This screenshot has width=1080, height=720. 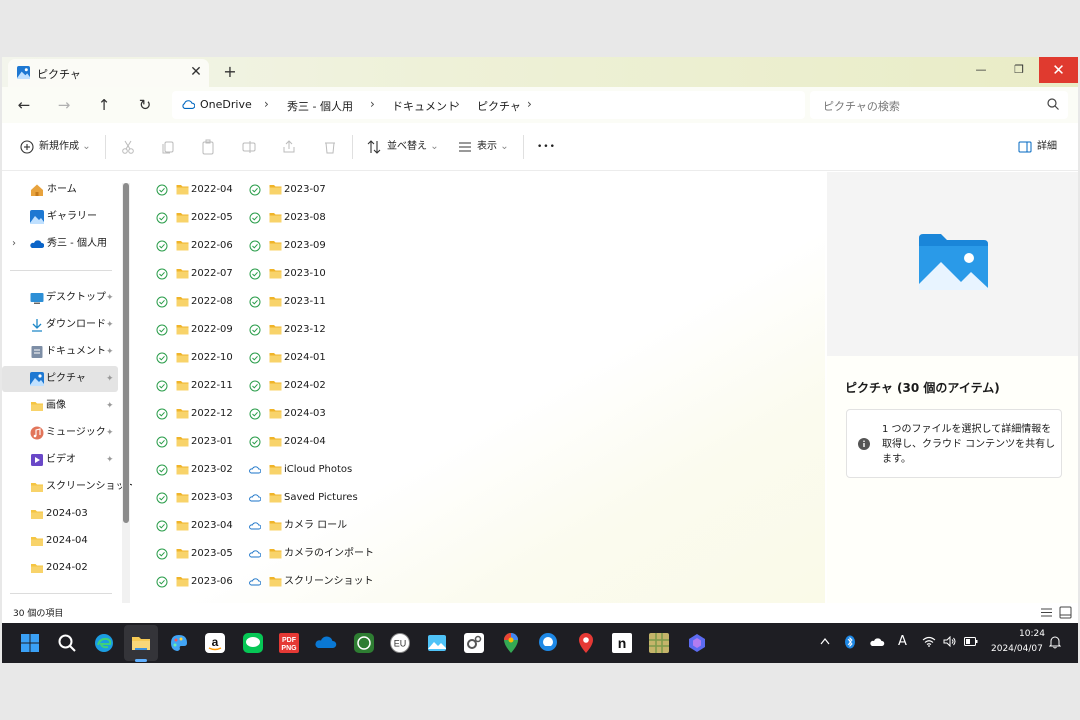 I want to click on photos-icon, so click(x=437, y=643).